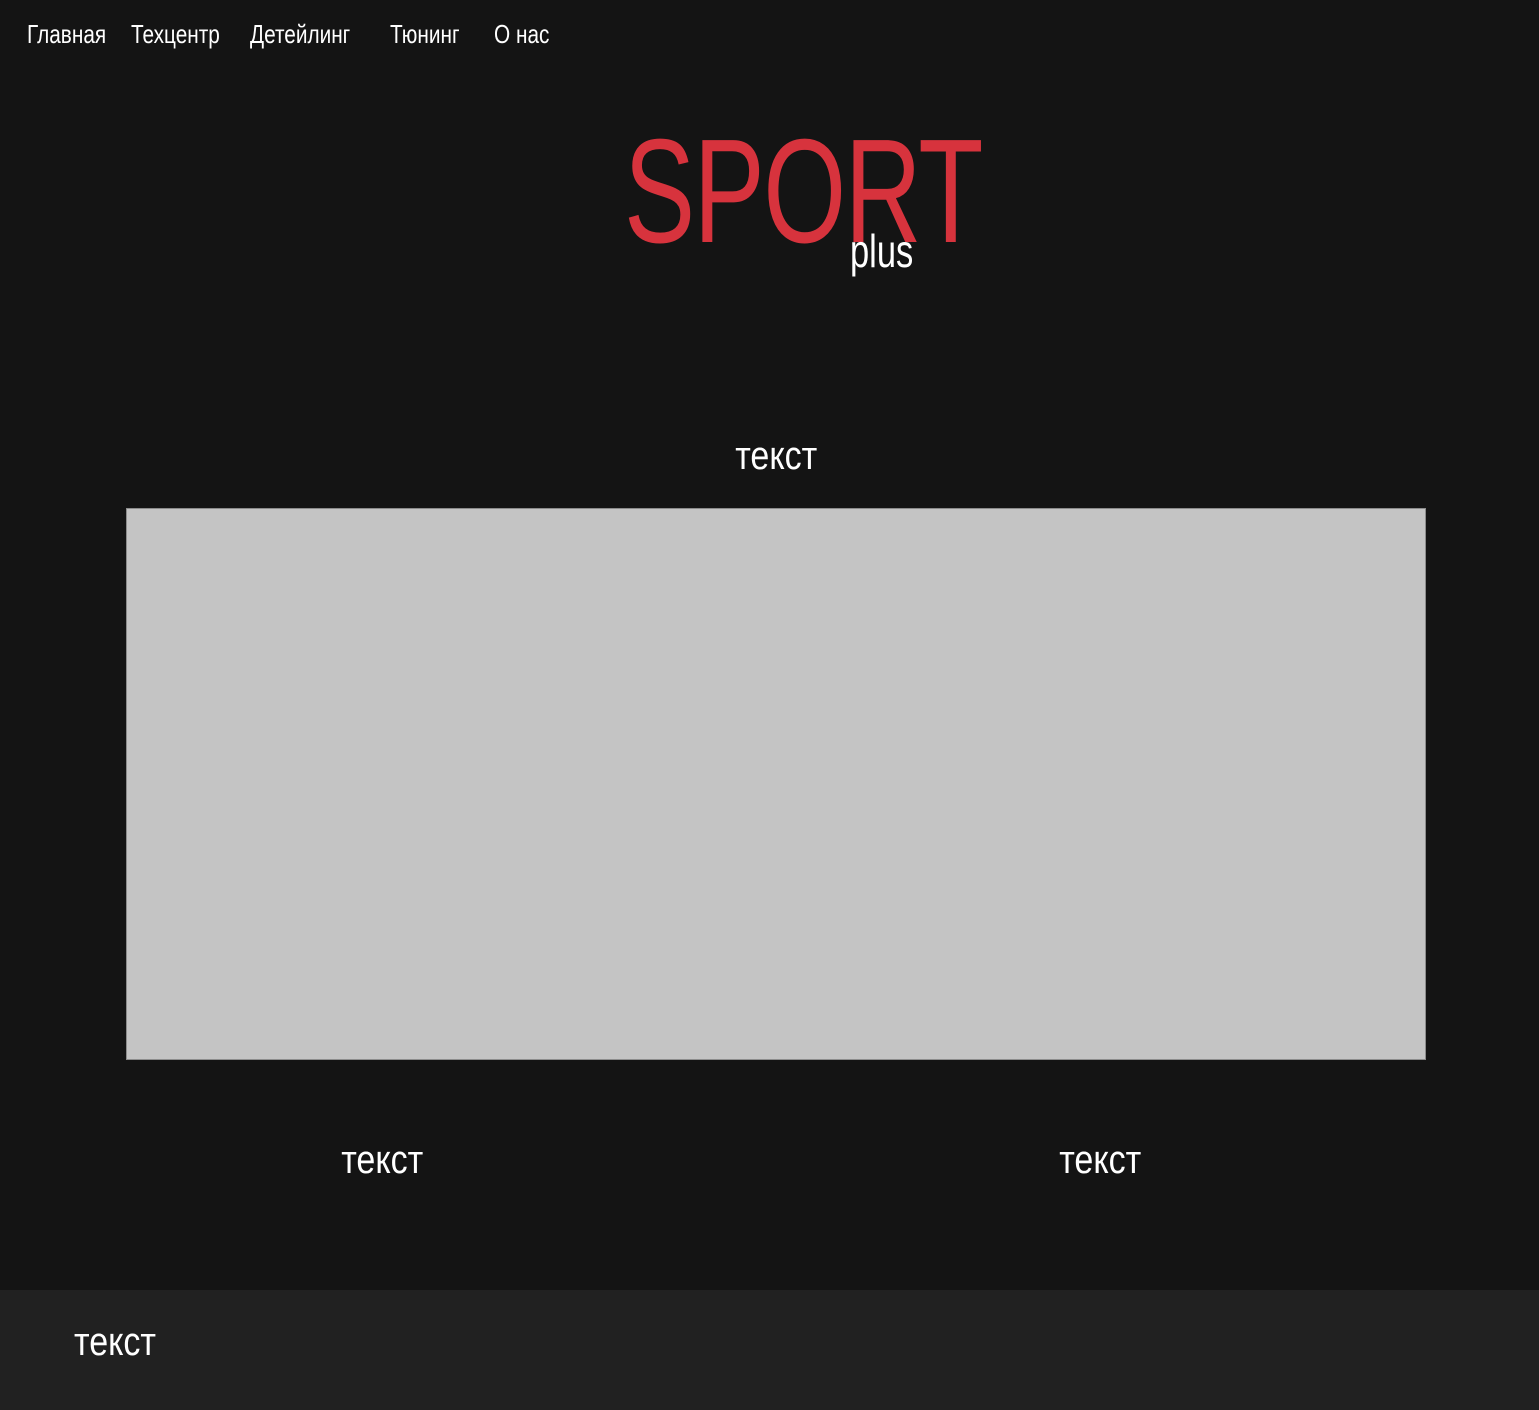 This screenshot has height=1410, width=1539. I want to click on nav-item-techcenter: Техцентр, so click(175, 34).